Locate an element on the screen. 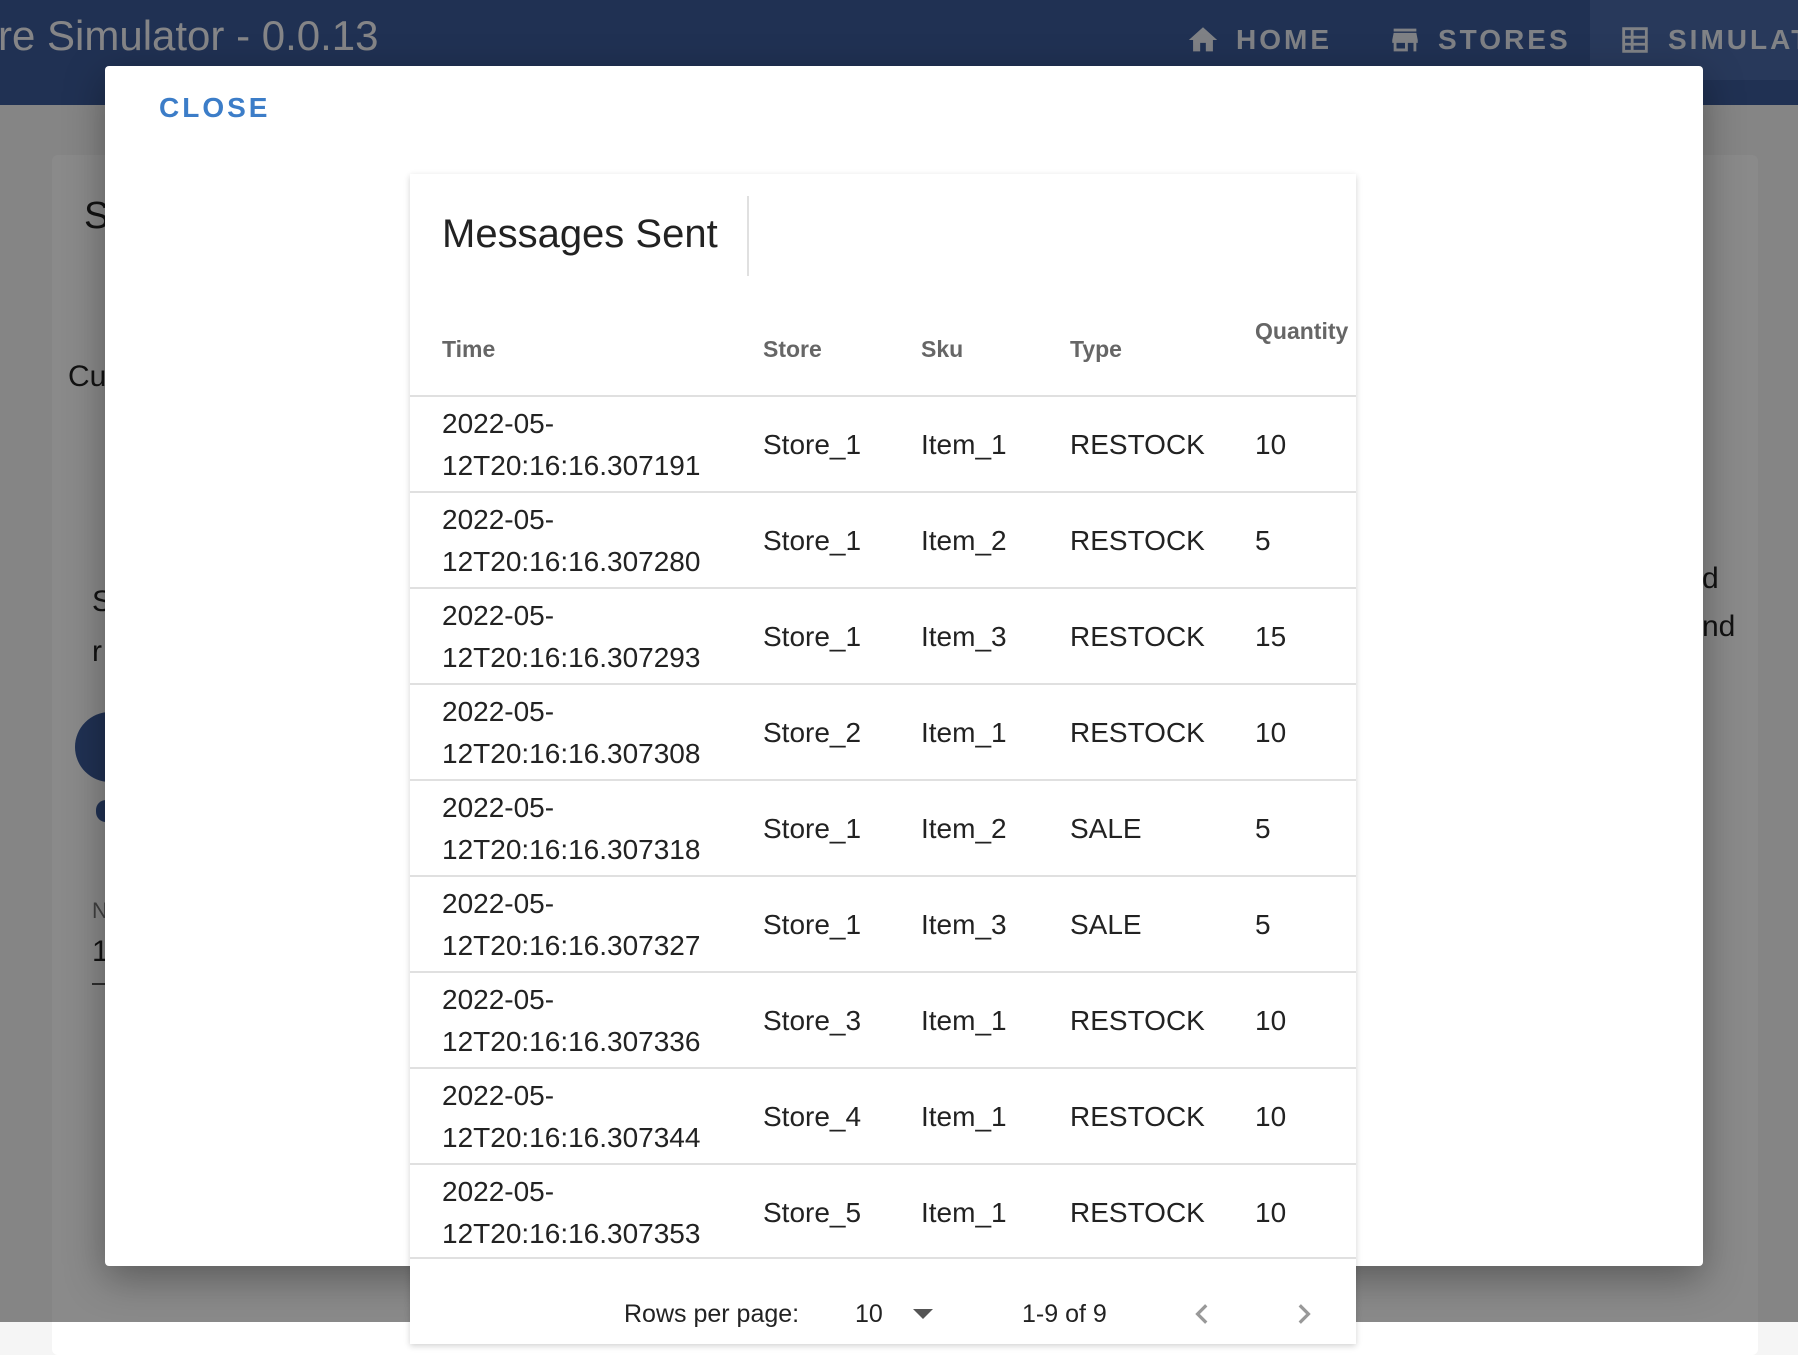  time-cell: 2022-05- 12T20:16:16.307308 is located at coordinates (571, 732).